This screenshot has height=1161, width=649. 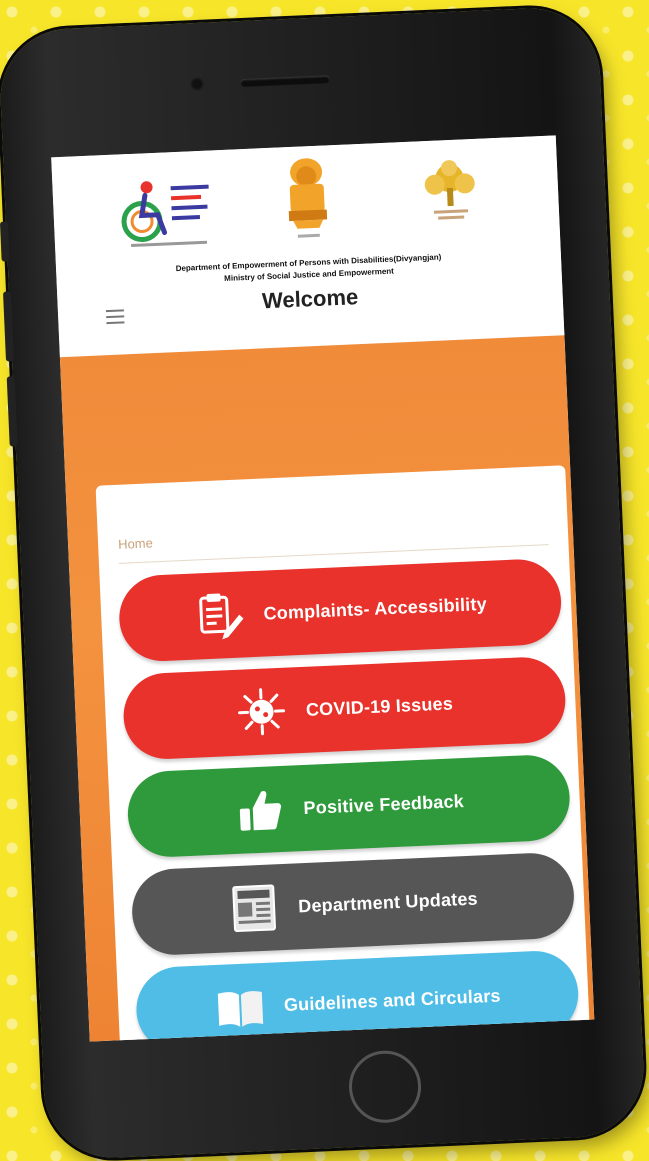 I want to click on positive-feedback-button: Positive Feedback, so click(x=348, y=805).